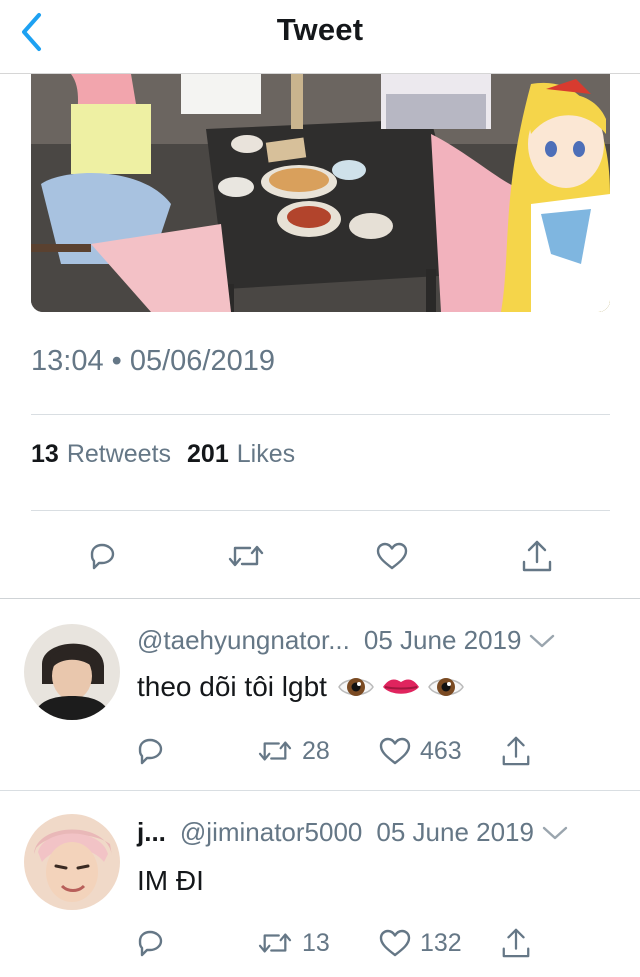 The height and width of the screenshot is (977, 640). Describe the element at coordinates (266, 454) in the screenshot. I see `likes-label: Likes` at that location.